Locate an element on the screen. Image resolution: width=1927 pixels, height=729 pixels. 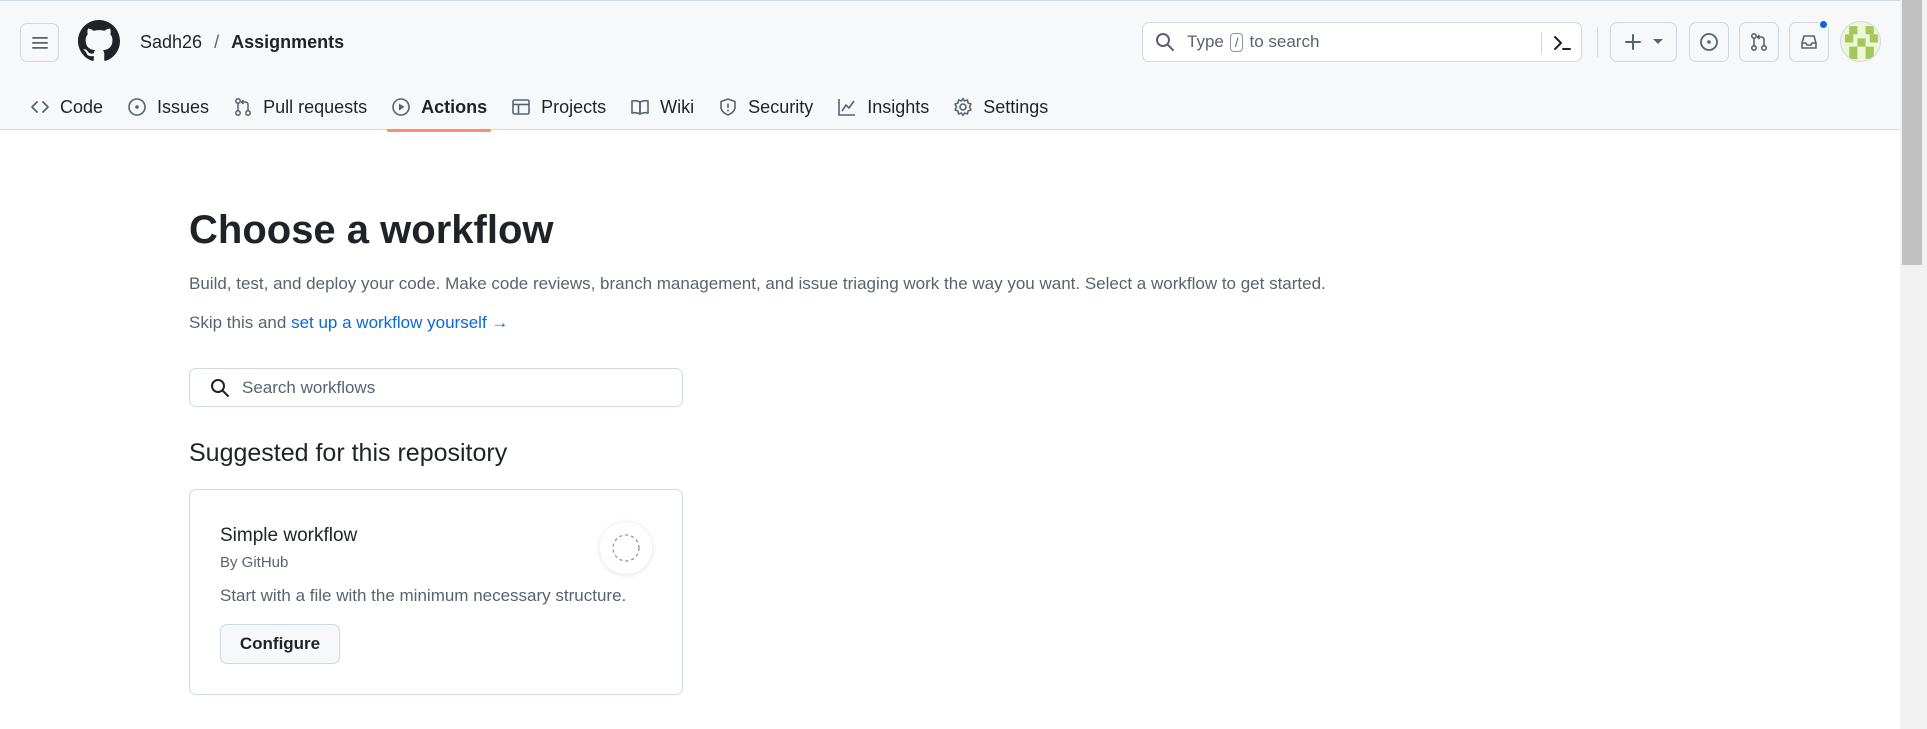
book-icon is located at coordinates (640, 107).